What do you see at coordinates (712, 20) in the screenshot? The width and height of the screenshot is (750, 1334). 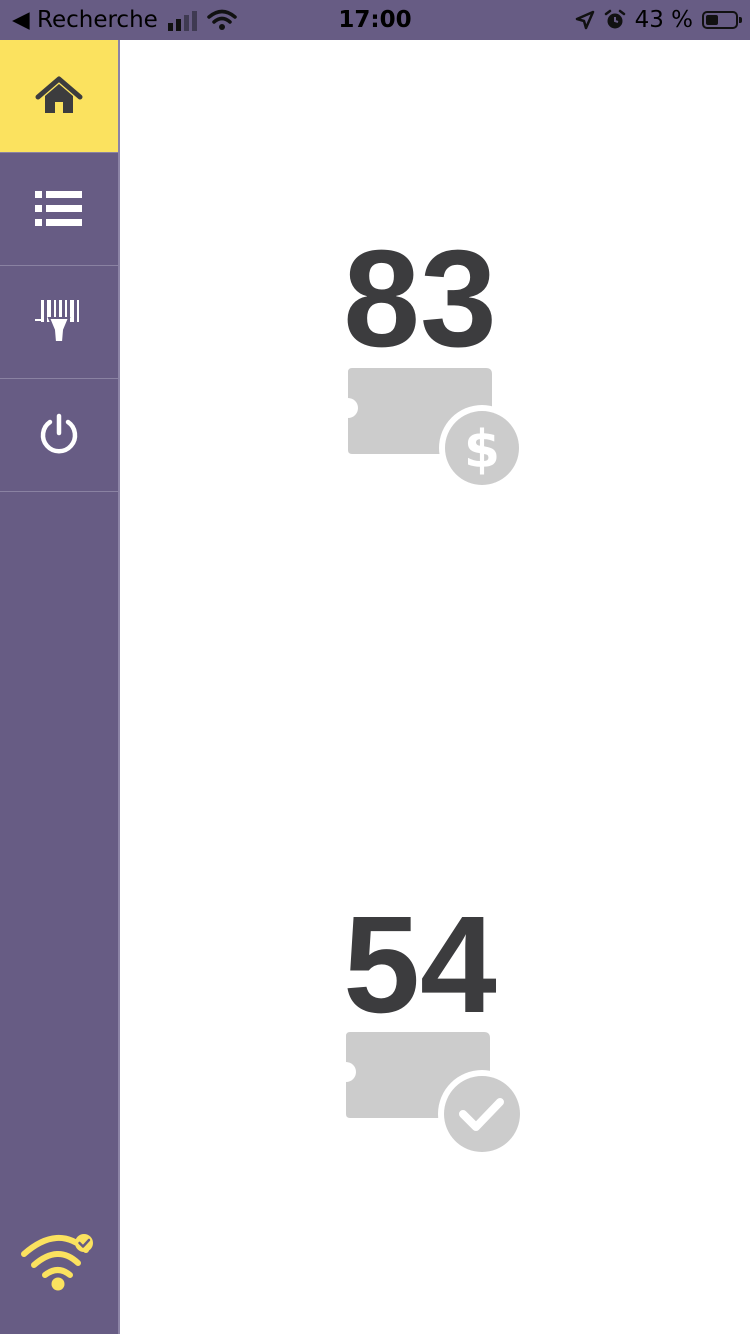 I see `battery-level-fill` at bounding box center [712, 20].